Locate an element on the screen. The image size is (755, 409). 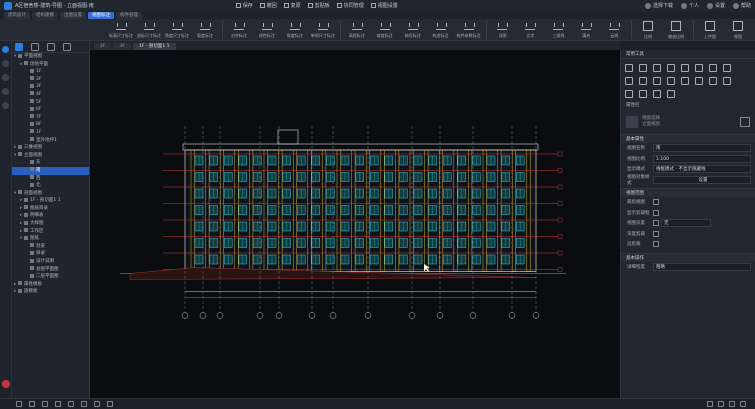
ribbon-construct-tag-button: 构造标注 is located at coordinates (441, 29).